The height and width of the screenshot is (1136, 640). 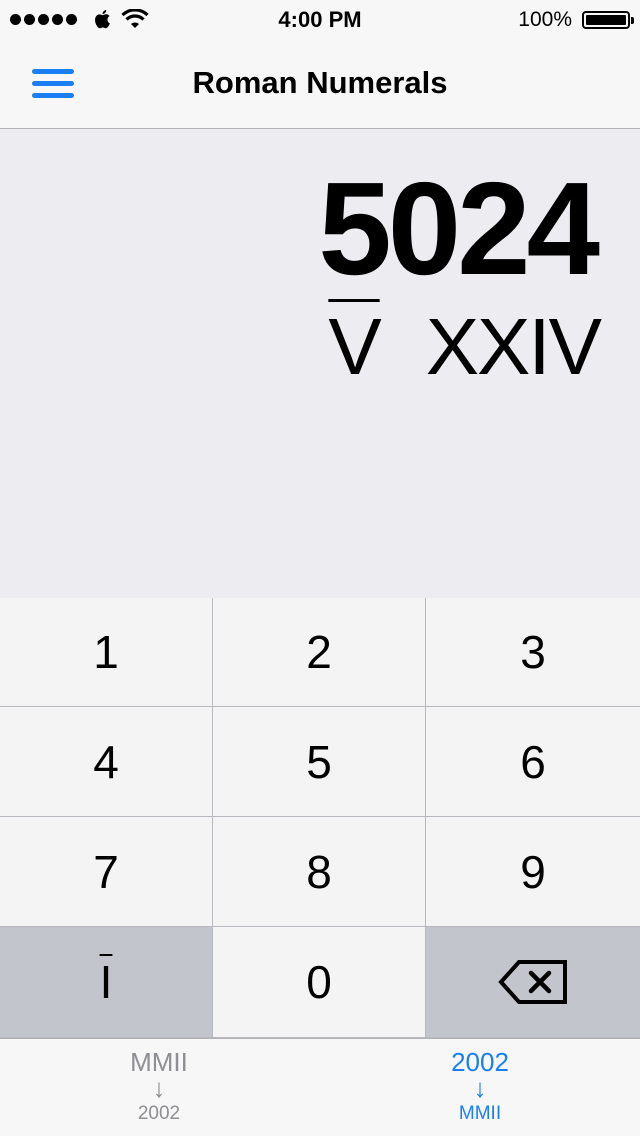 I want to click on backspace-button, so click(x=533, y=982).